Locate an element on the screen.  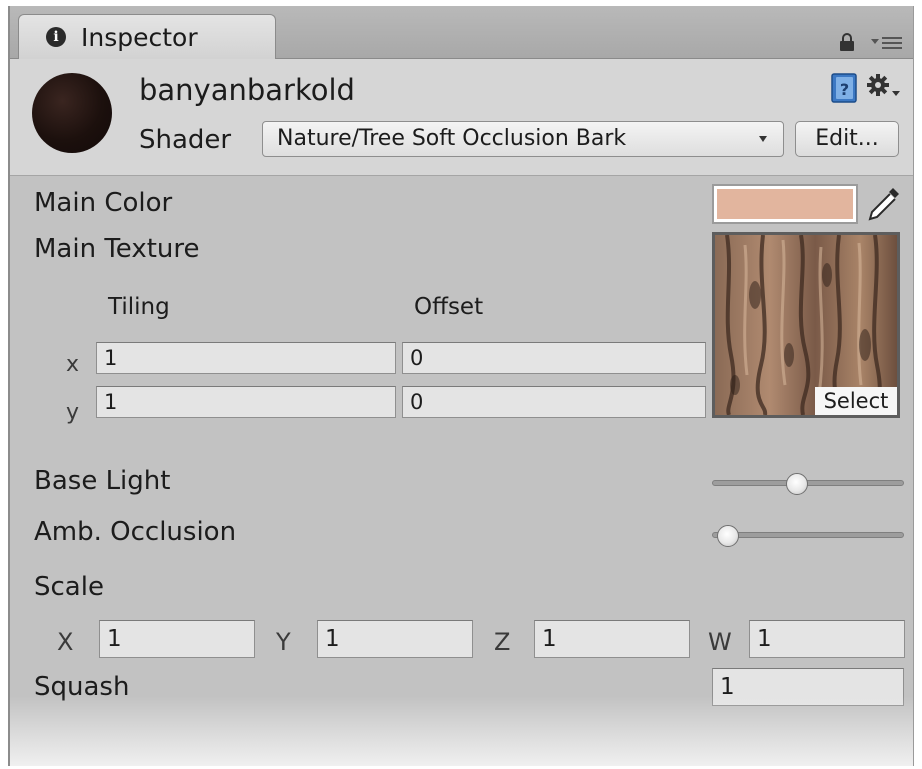
offset-y-field: 0 is located at coordinates (554, 402).